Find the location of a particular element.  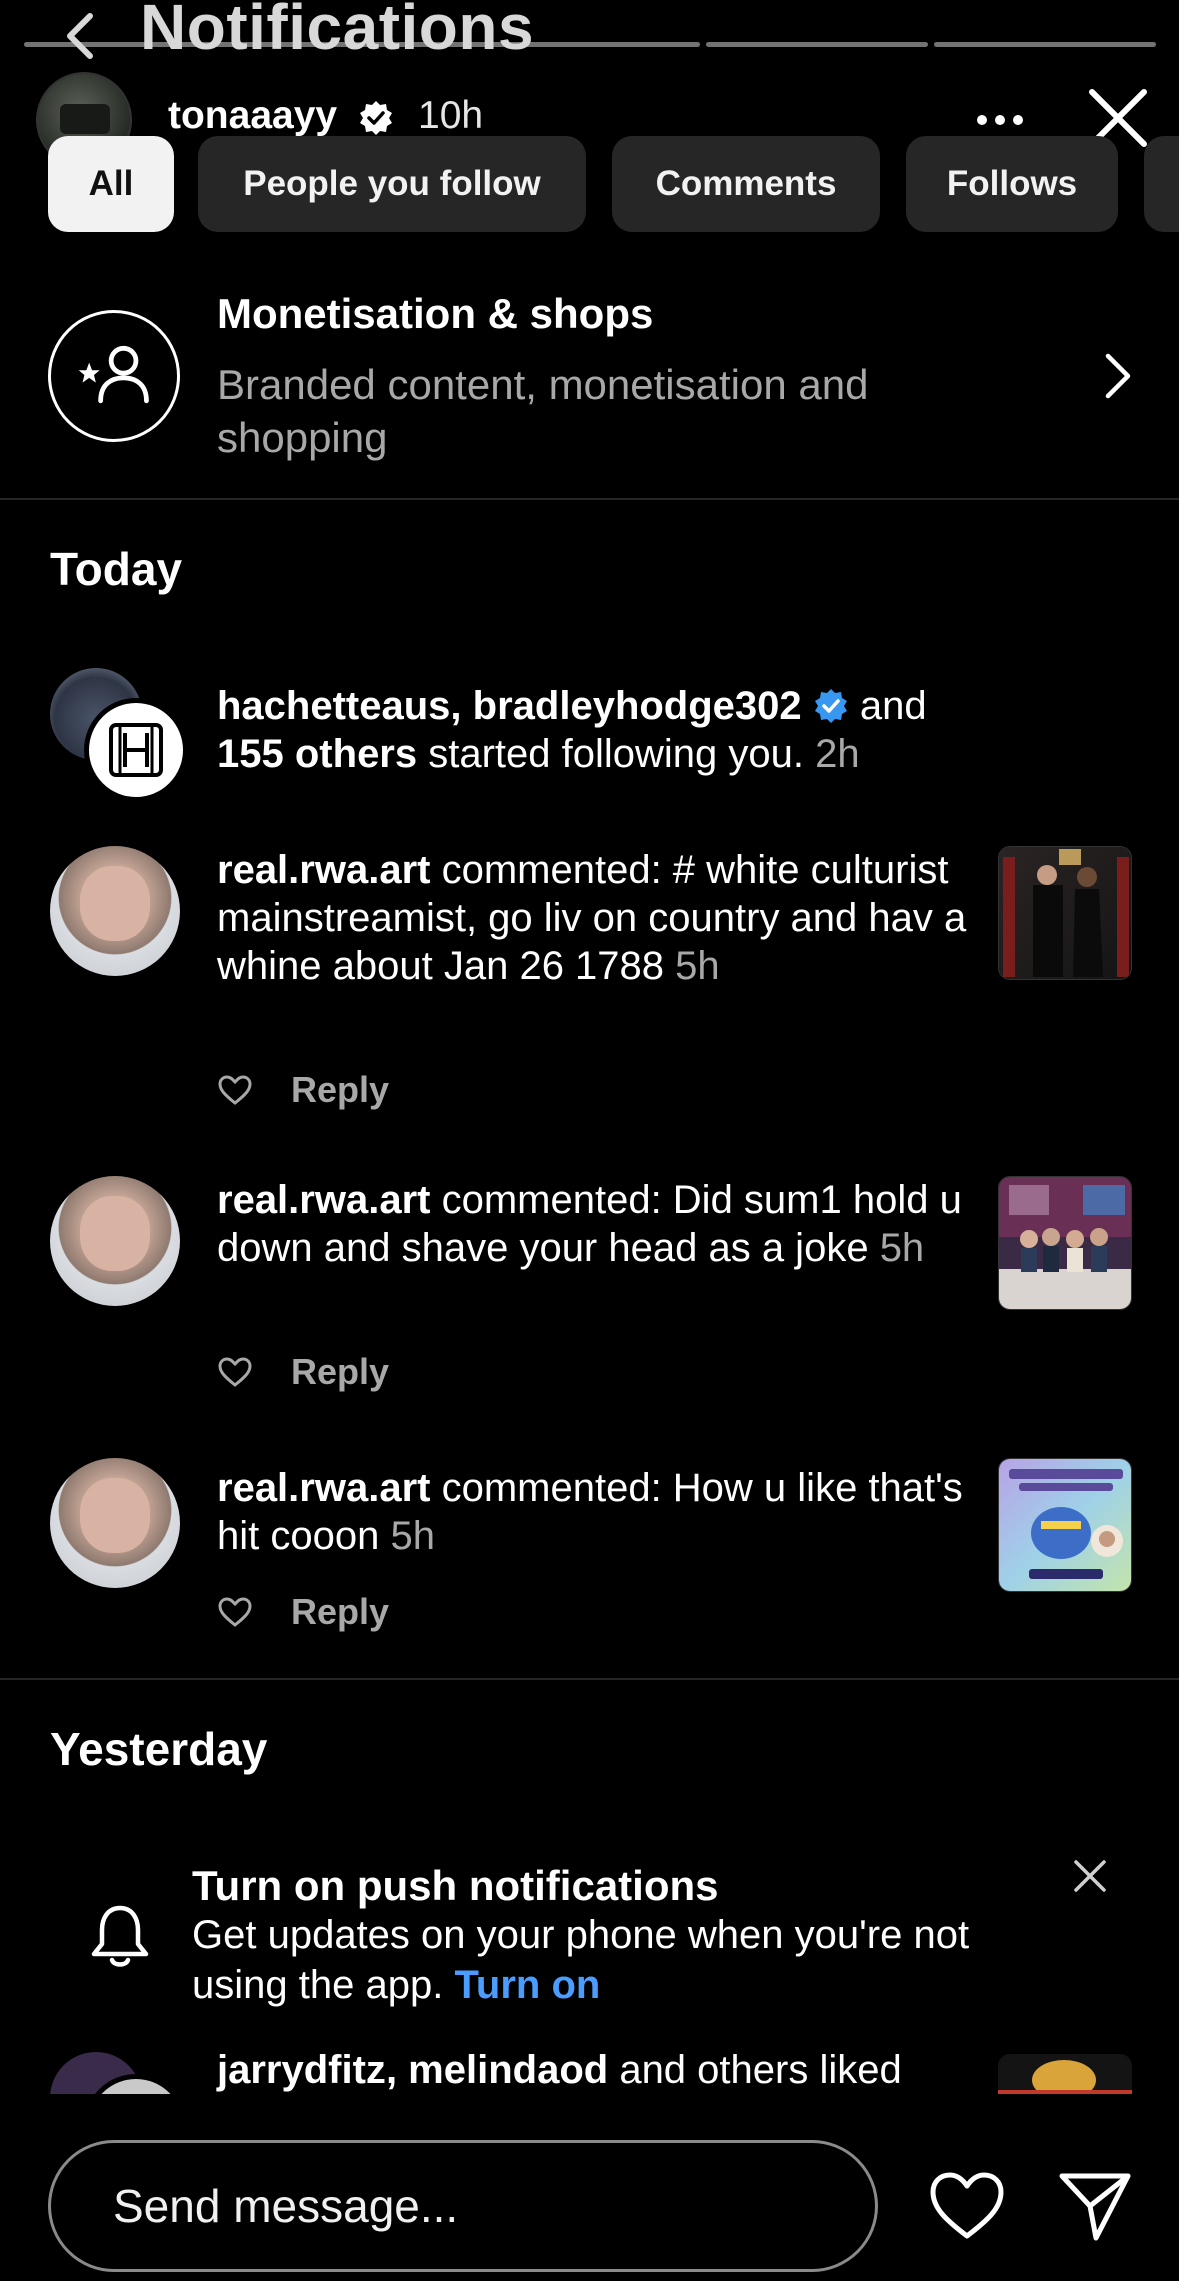

push-prompt-title: Turn on push notifications is located at coordinates (455, 1885).